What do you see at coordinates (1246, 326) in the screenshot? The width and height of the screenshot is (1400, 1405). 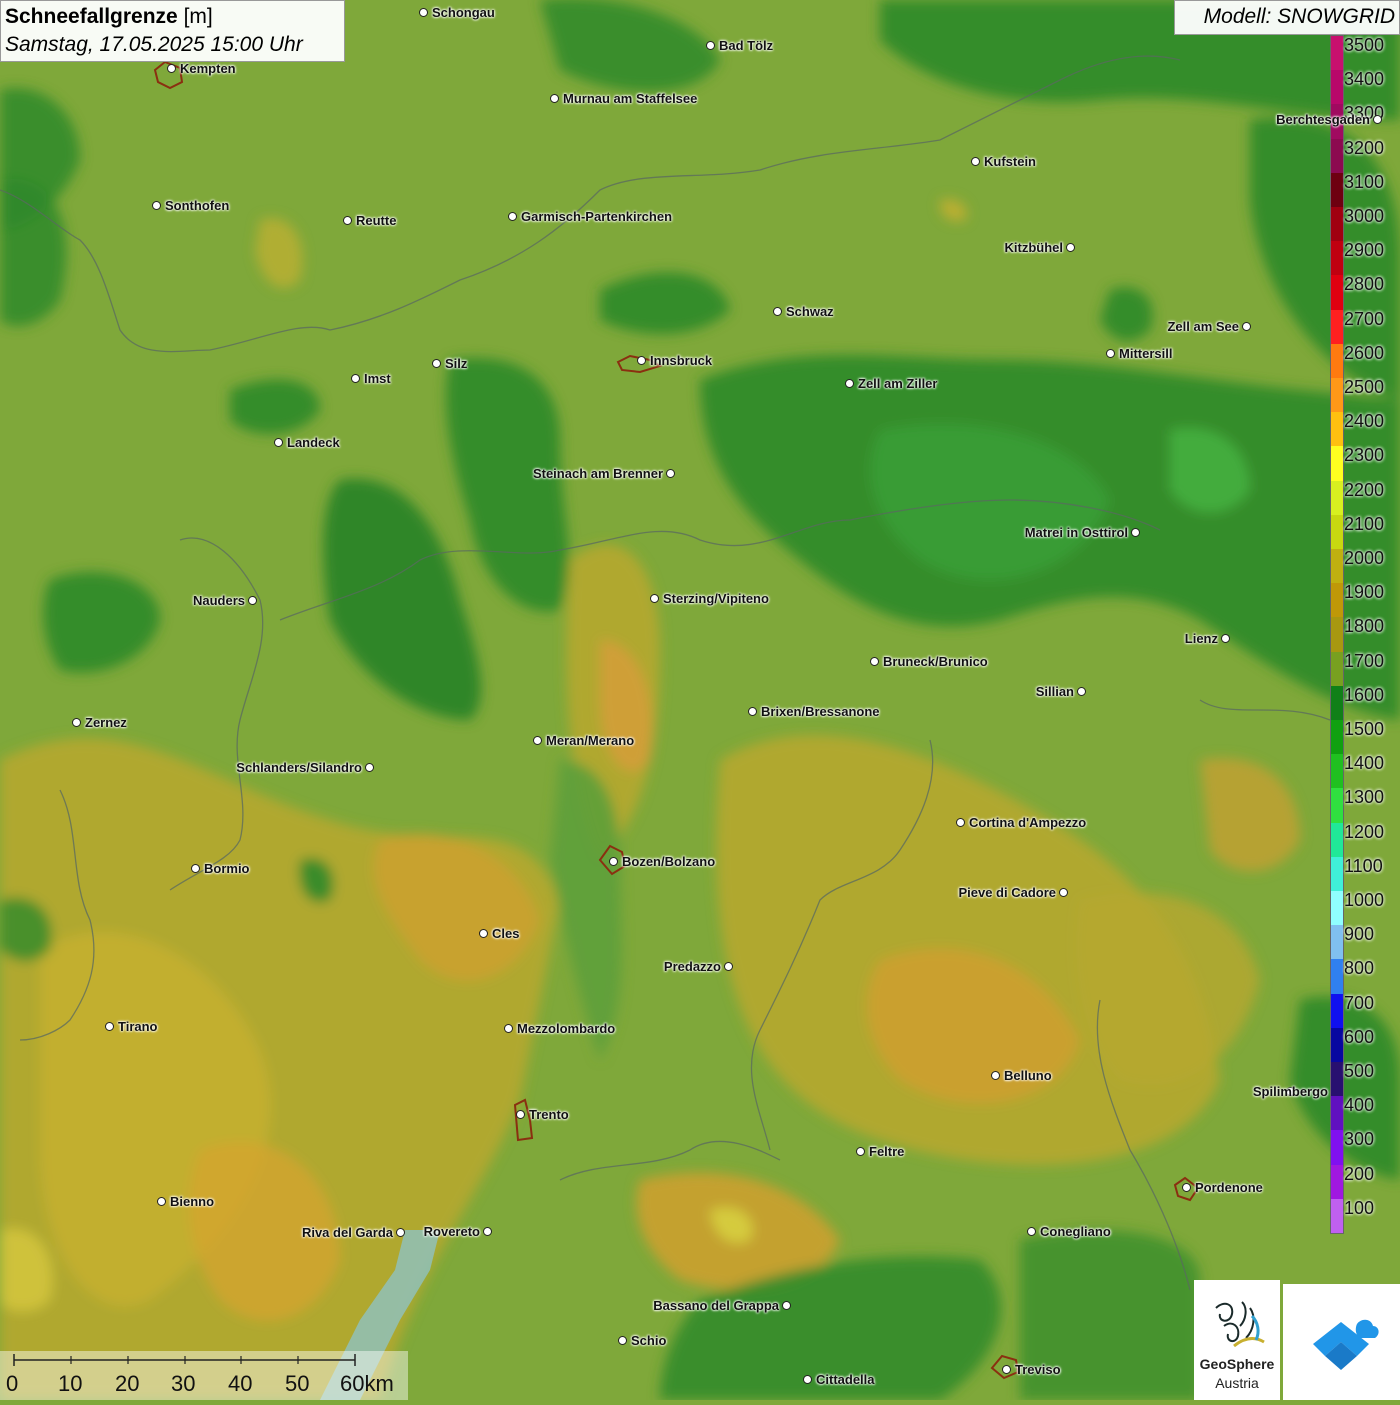 I see `city-dot-zell-am-see` at bounding box center [1246, 326].